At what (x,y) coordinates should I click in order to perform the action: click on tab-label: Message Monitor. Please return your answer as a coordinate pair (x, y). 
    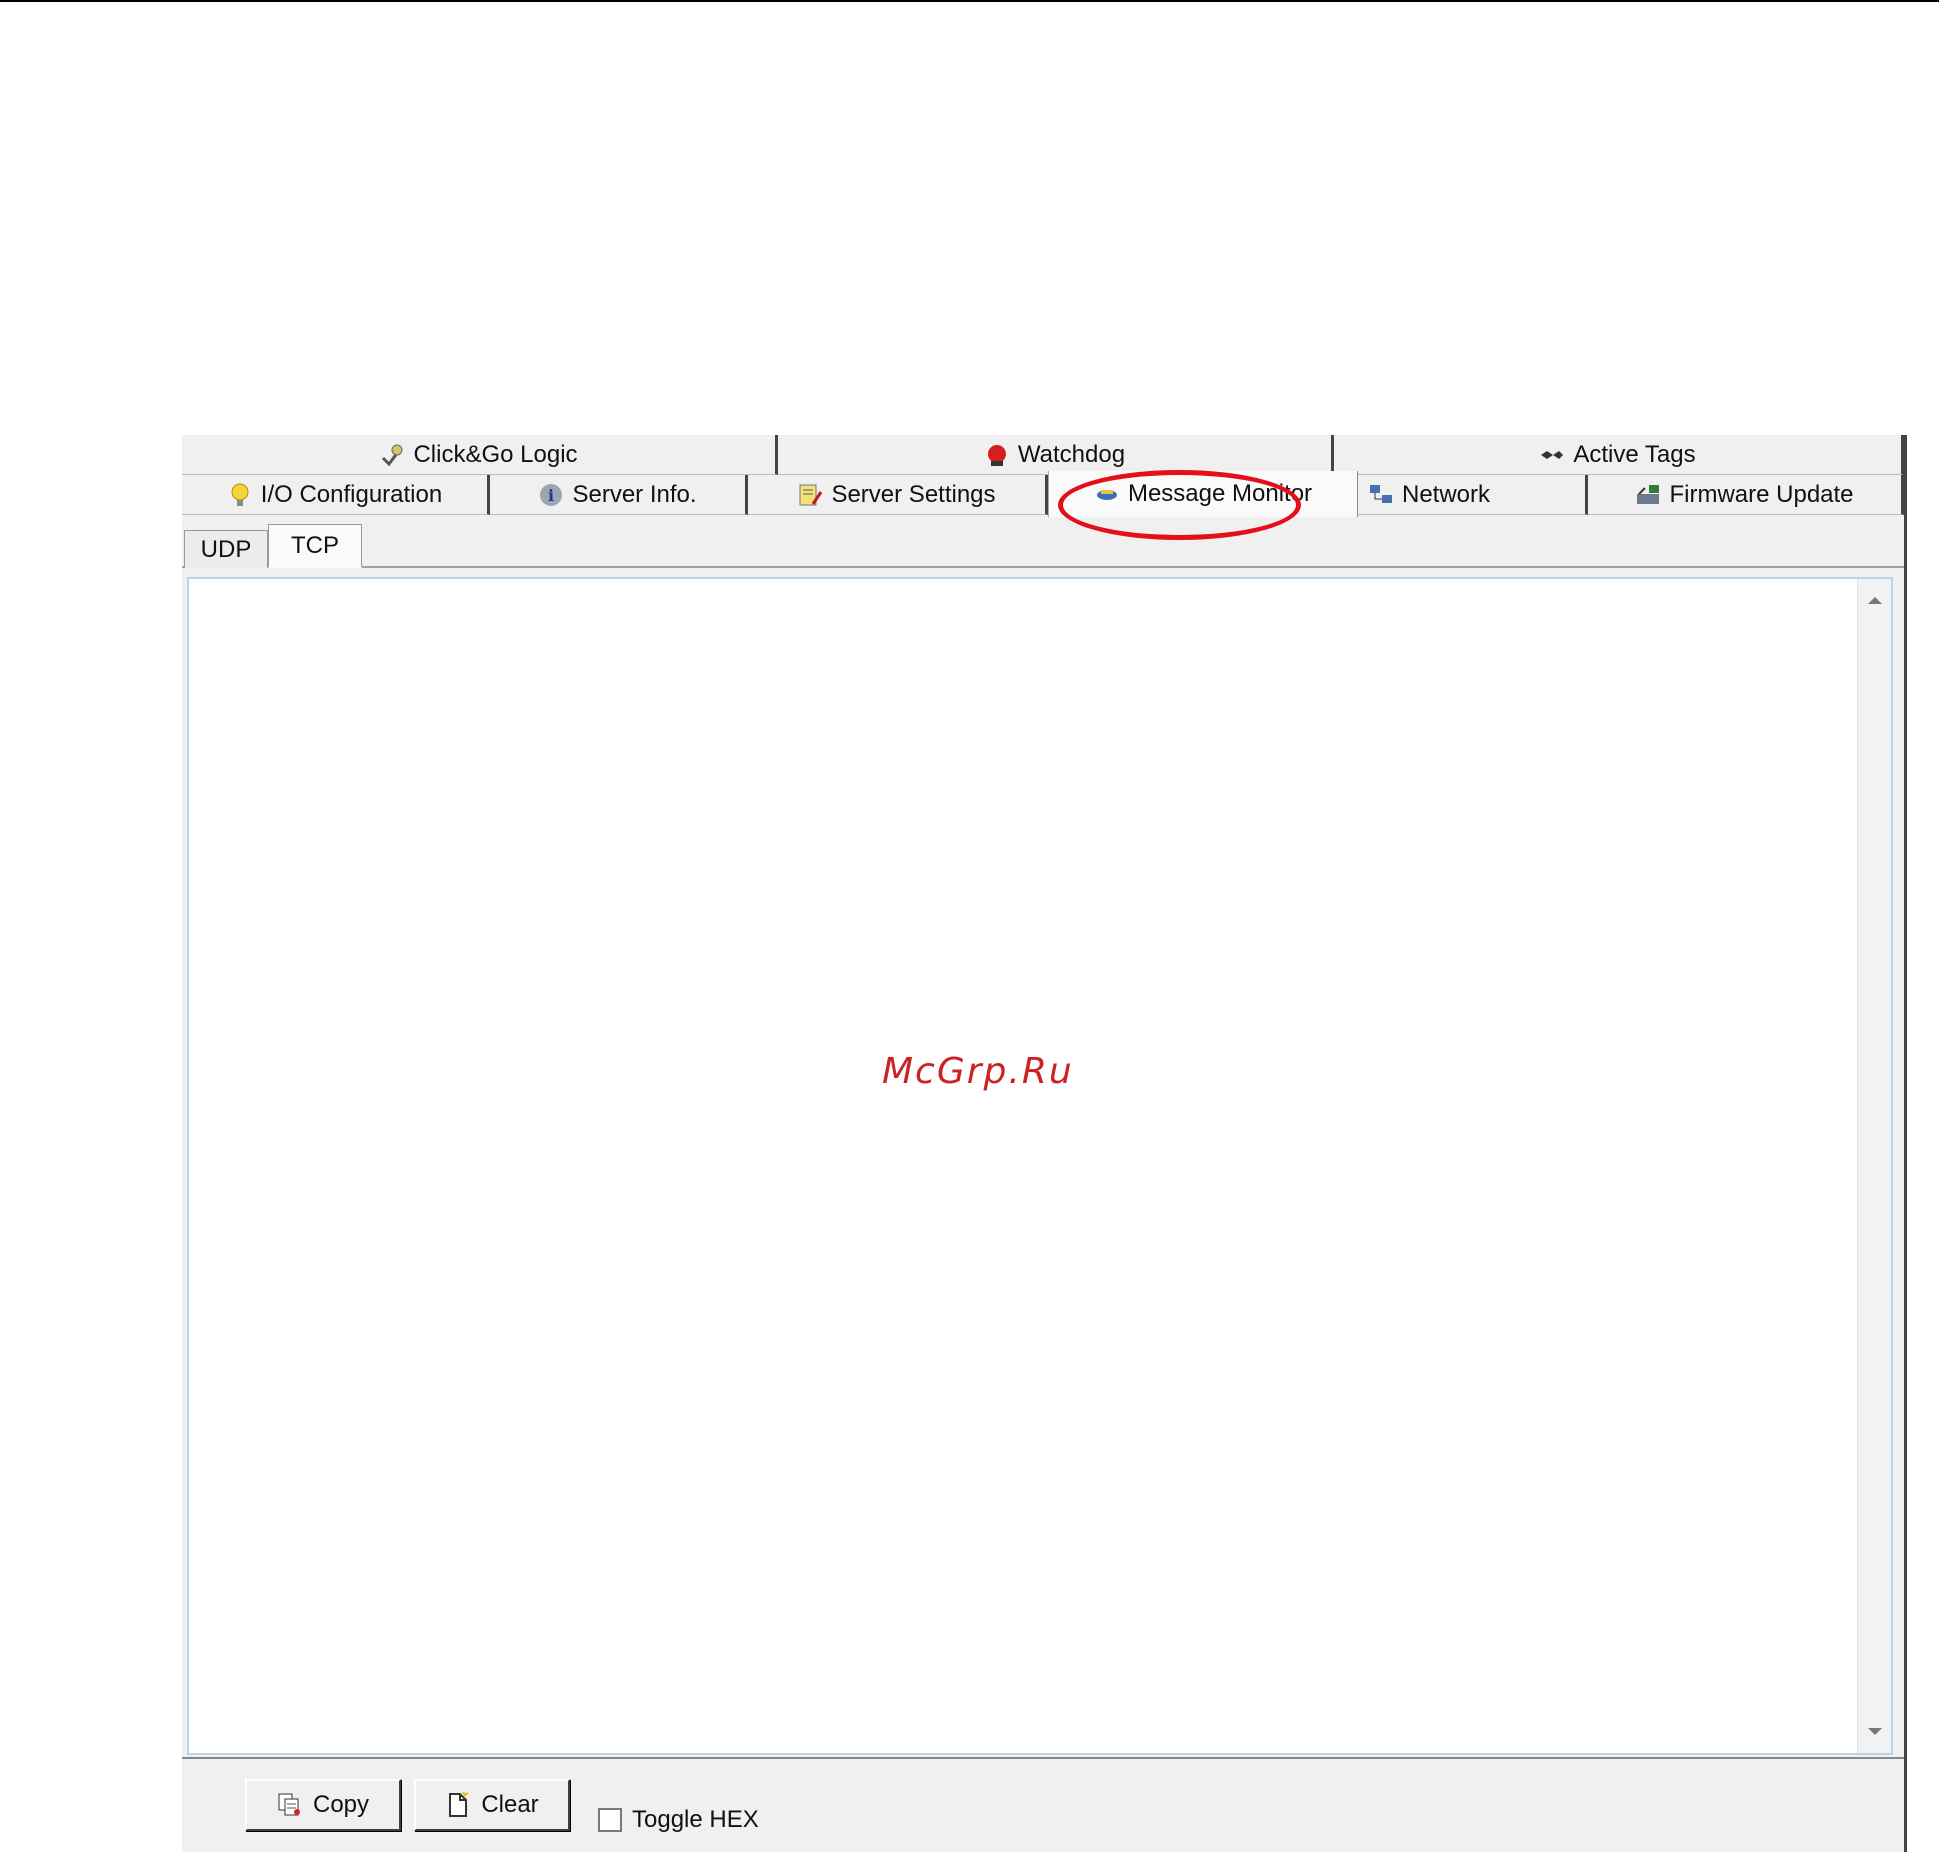
    Looking at the image, I should click on (1220, 493).